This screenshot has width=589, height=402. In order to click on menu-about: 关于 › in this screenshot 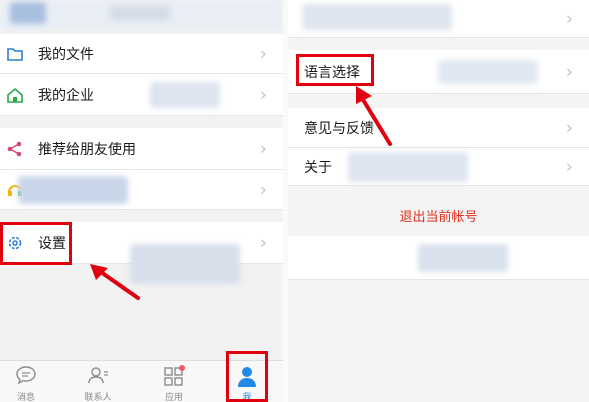, I will do `click(438, 167)`.